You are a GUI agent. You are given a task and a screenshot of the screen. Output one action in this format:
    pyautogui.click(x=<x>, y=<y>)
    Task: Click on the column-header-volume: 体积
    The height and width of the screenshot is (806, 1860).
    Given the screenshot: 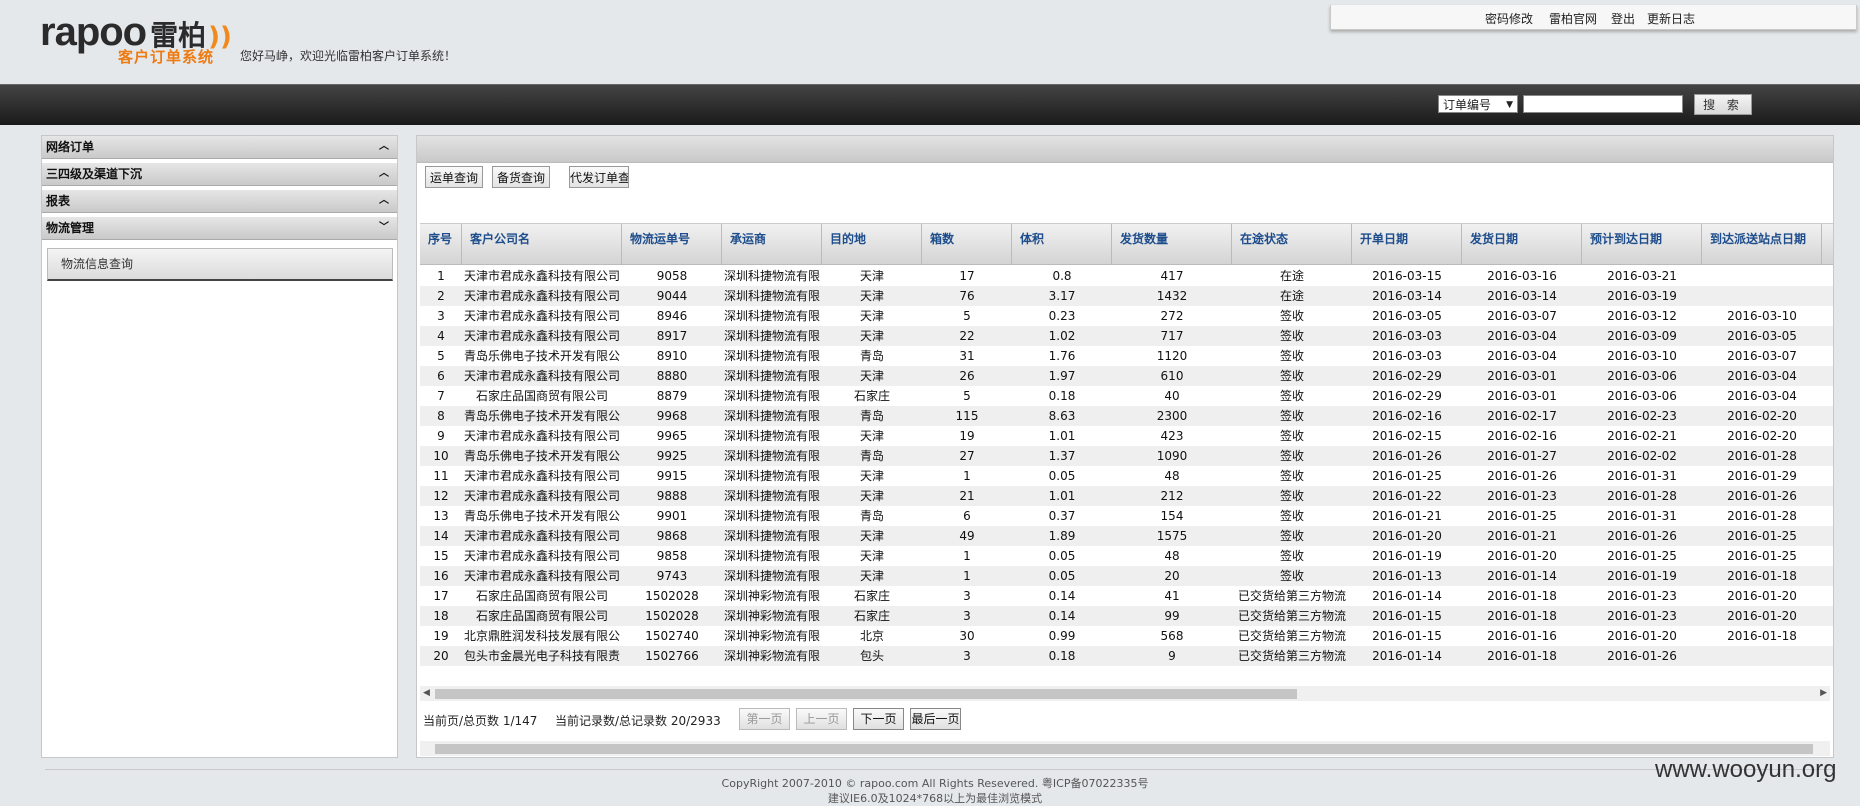 What is the action you would take?
    pyautogui.click(x=1062, y=244)
    